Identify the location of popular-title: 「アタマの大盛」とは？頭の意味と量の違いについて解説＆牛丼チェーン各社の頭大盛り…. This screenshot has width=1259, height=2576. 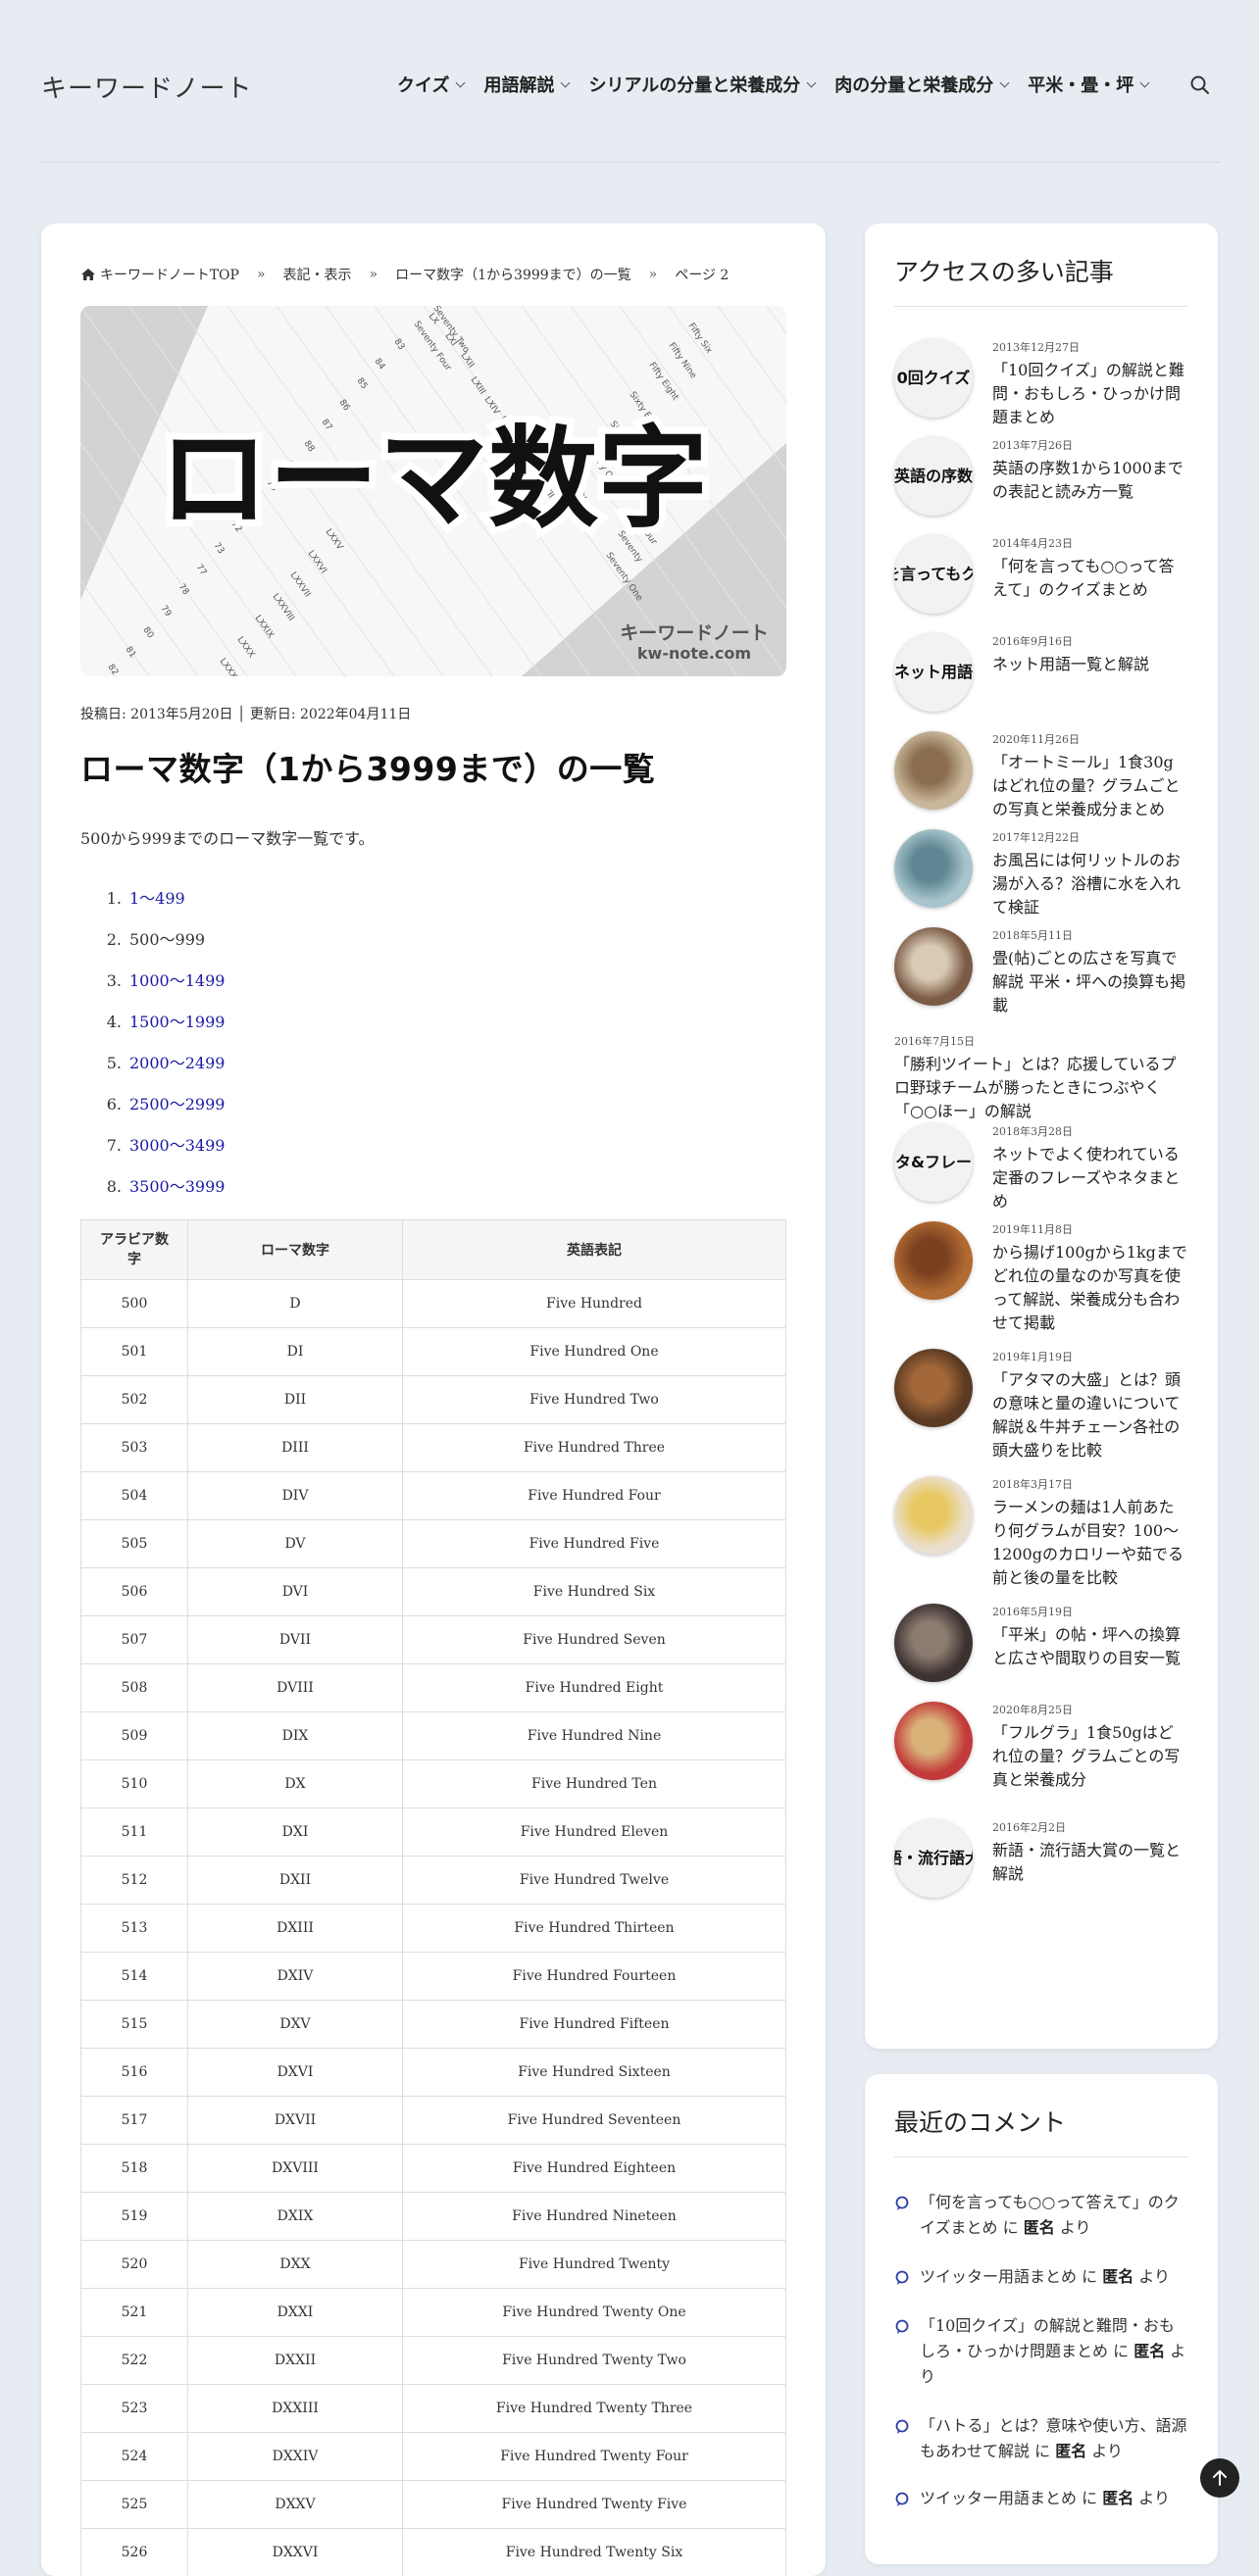
(1090, 1415).